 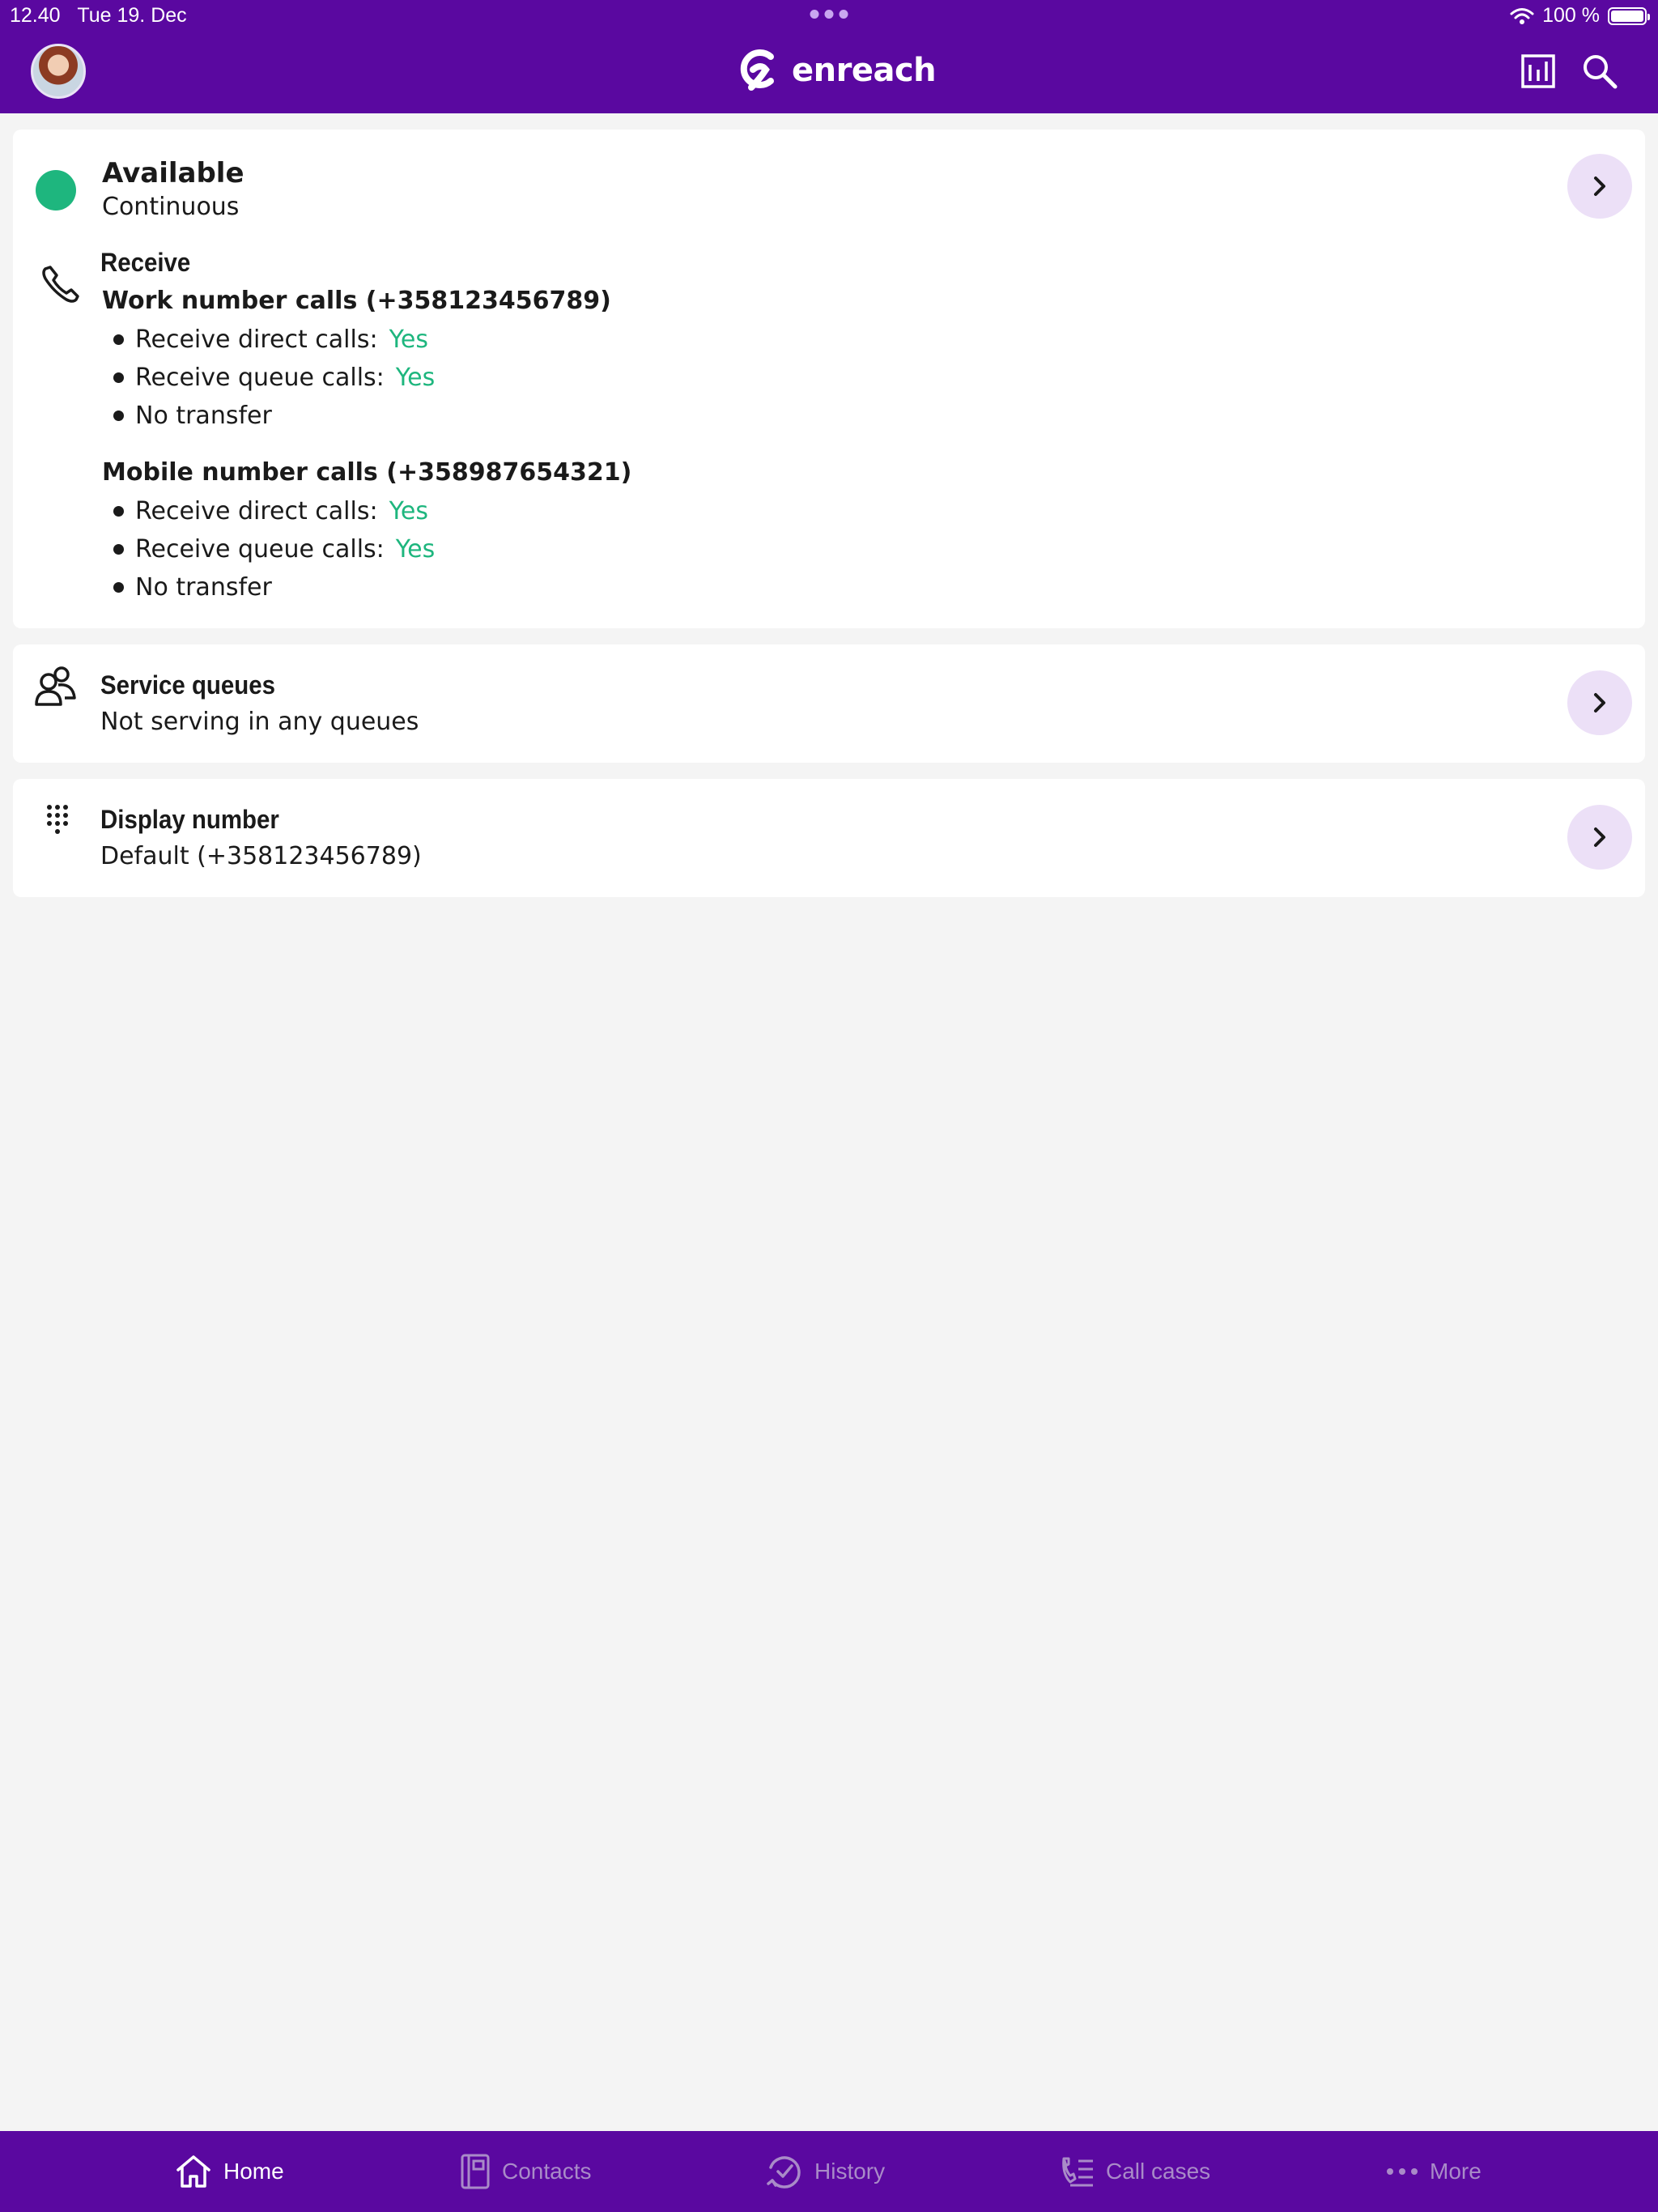 I want to click on receive-title: Receive, so click(x=145, y=263).